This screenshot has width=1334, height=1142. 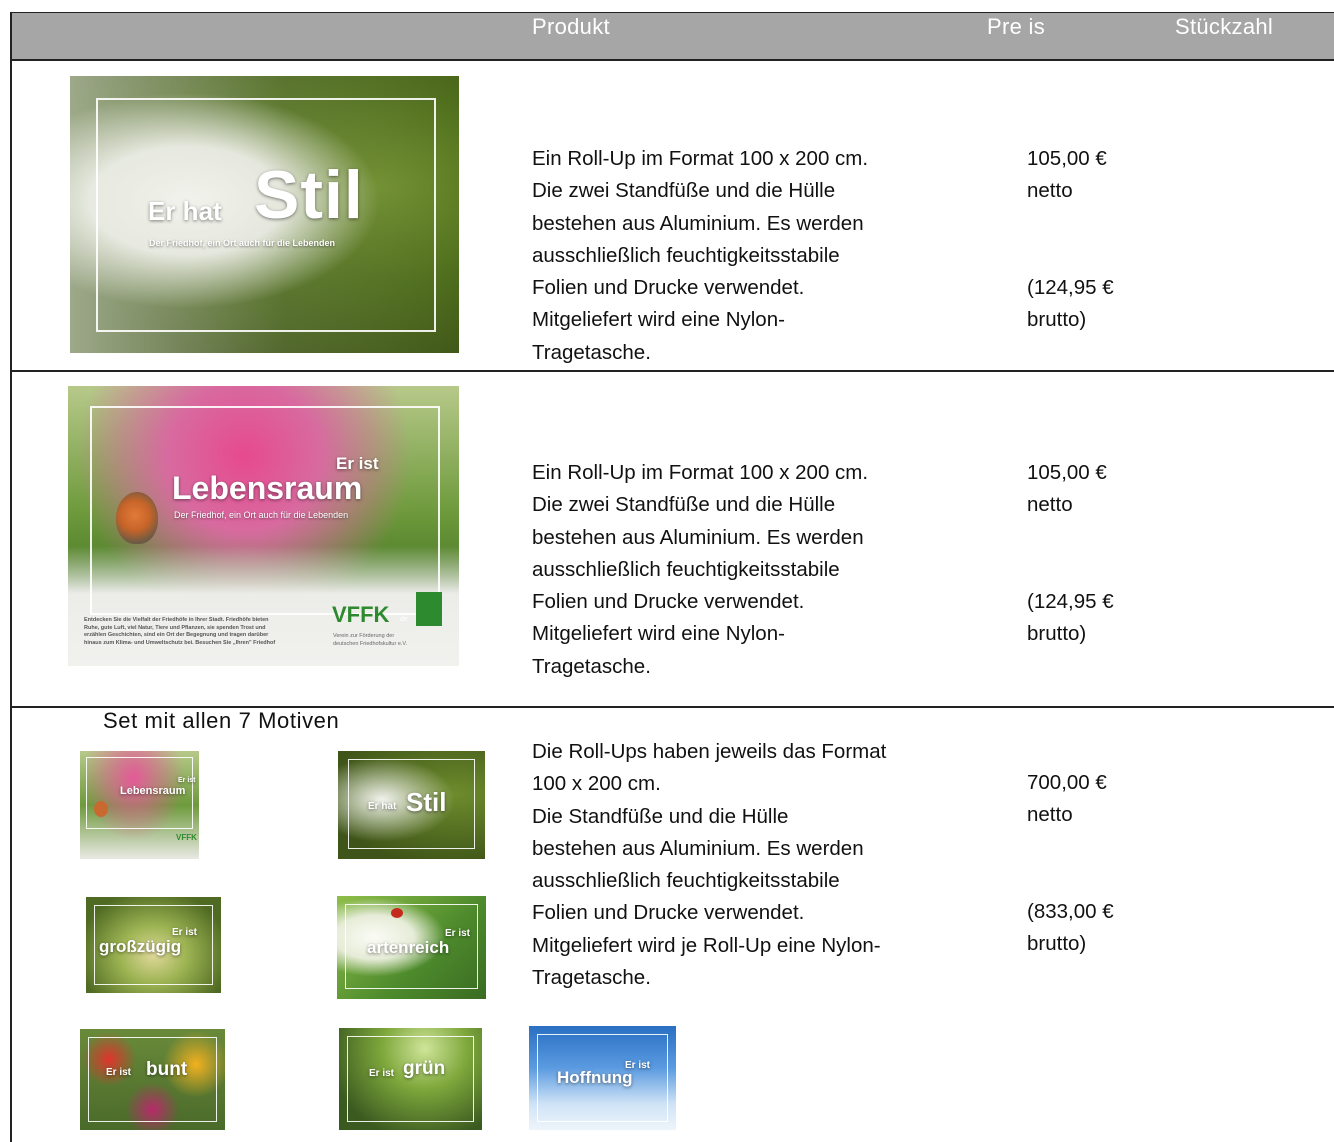 I want to click on poster-small-word: Er hat, so click(x=185, y=211).